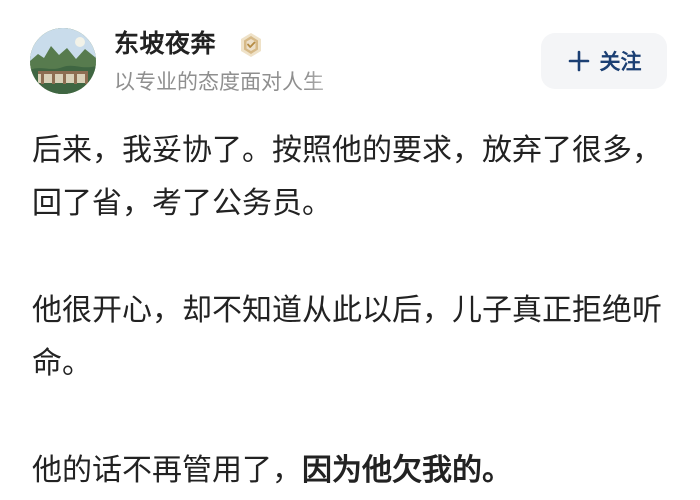 The image size is (700, 500). Describe the element at coordinates (620, 62) in the screenshot. I see `follow-label: 关注` at that location.